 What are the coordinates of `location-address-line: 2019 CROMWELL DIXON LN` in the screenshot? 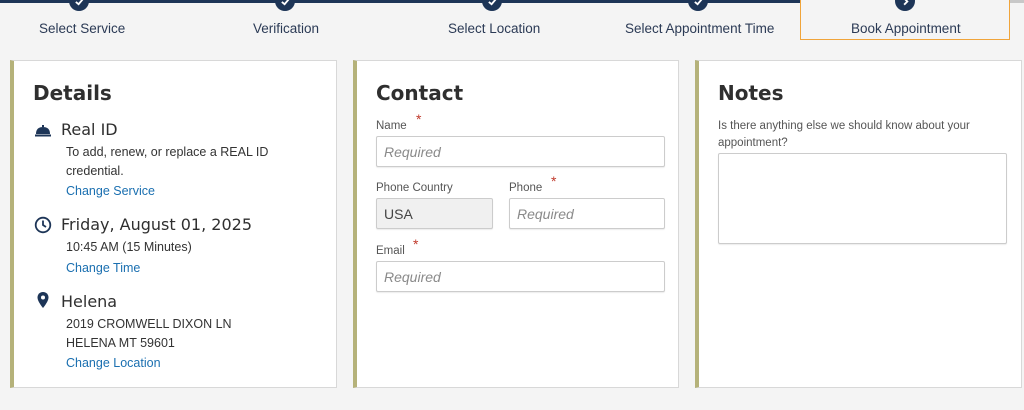 It's located at (149, 324).